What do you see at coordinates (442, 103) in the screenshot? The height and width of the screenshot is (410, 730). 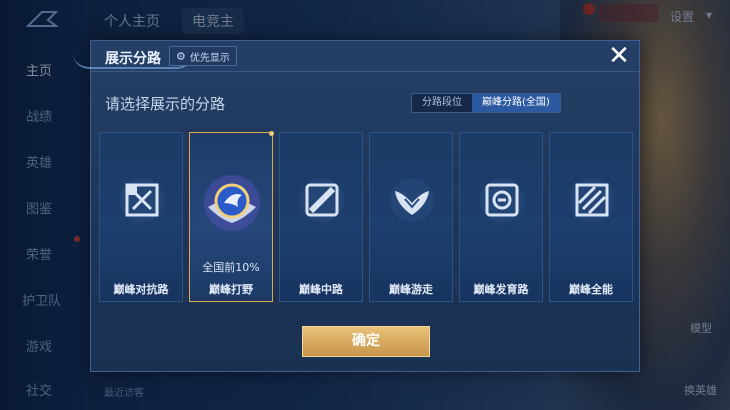 I see `segment-lane-rank: 分路段位` at bounding box center [442, 103].